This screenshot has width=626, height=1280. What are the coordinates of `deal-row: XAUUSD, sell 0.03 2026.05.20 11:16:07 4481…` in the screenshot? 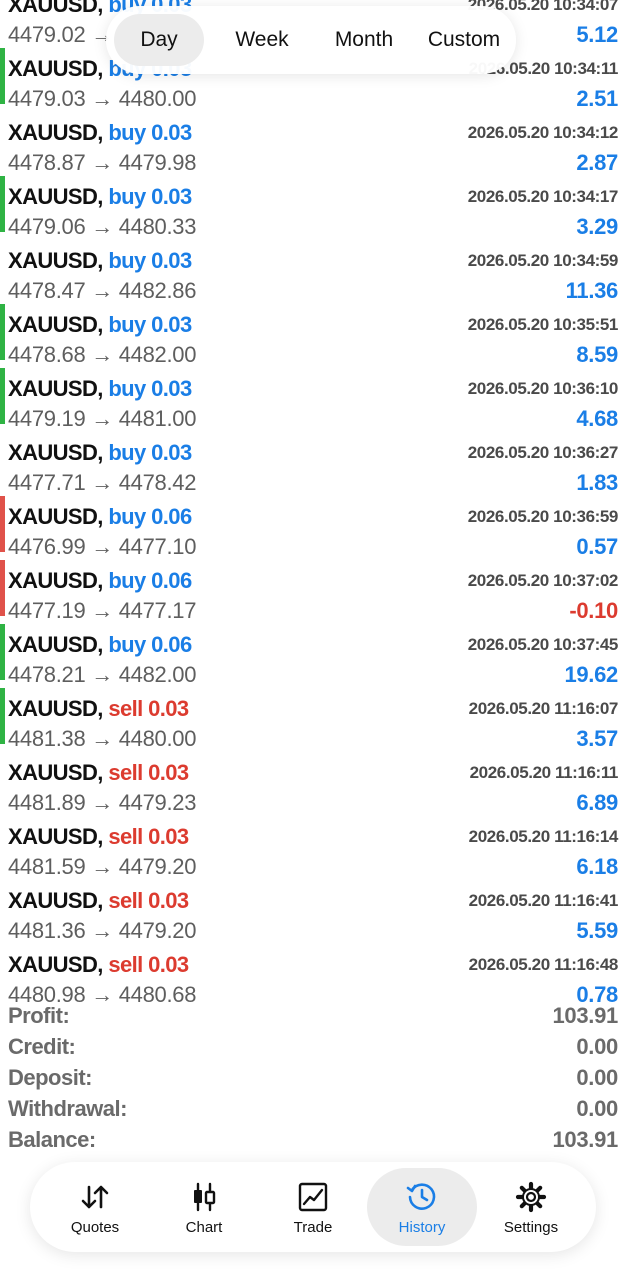 It's located at (313, 717).